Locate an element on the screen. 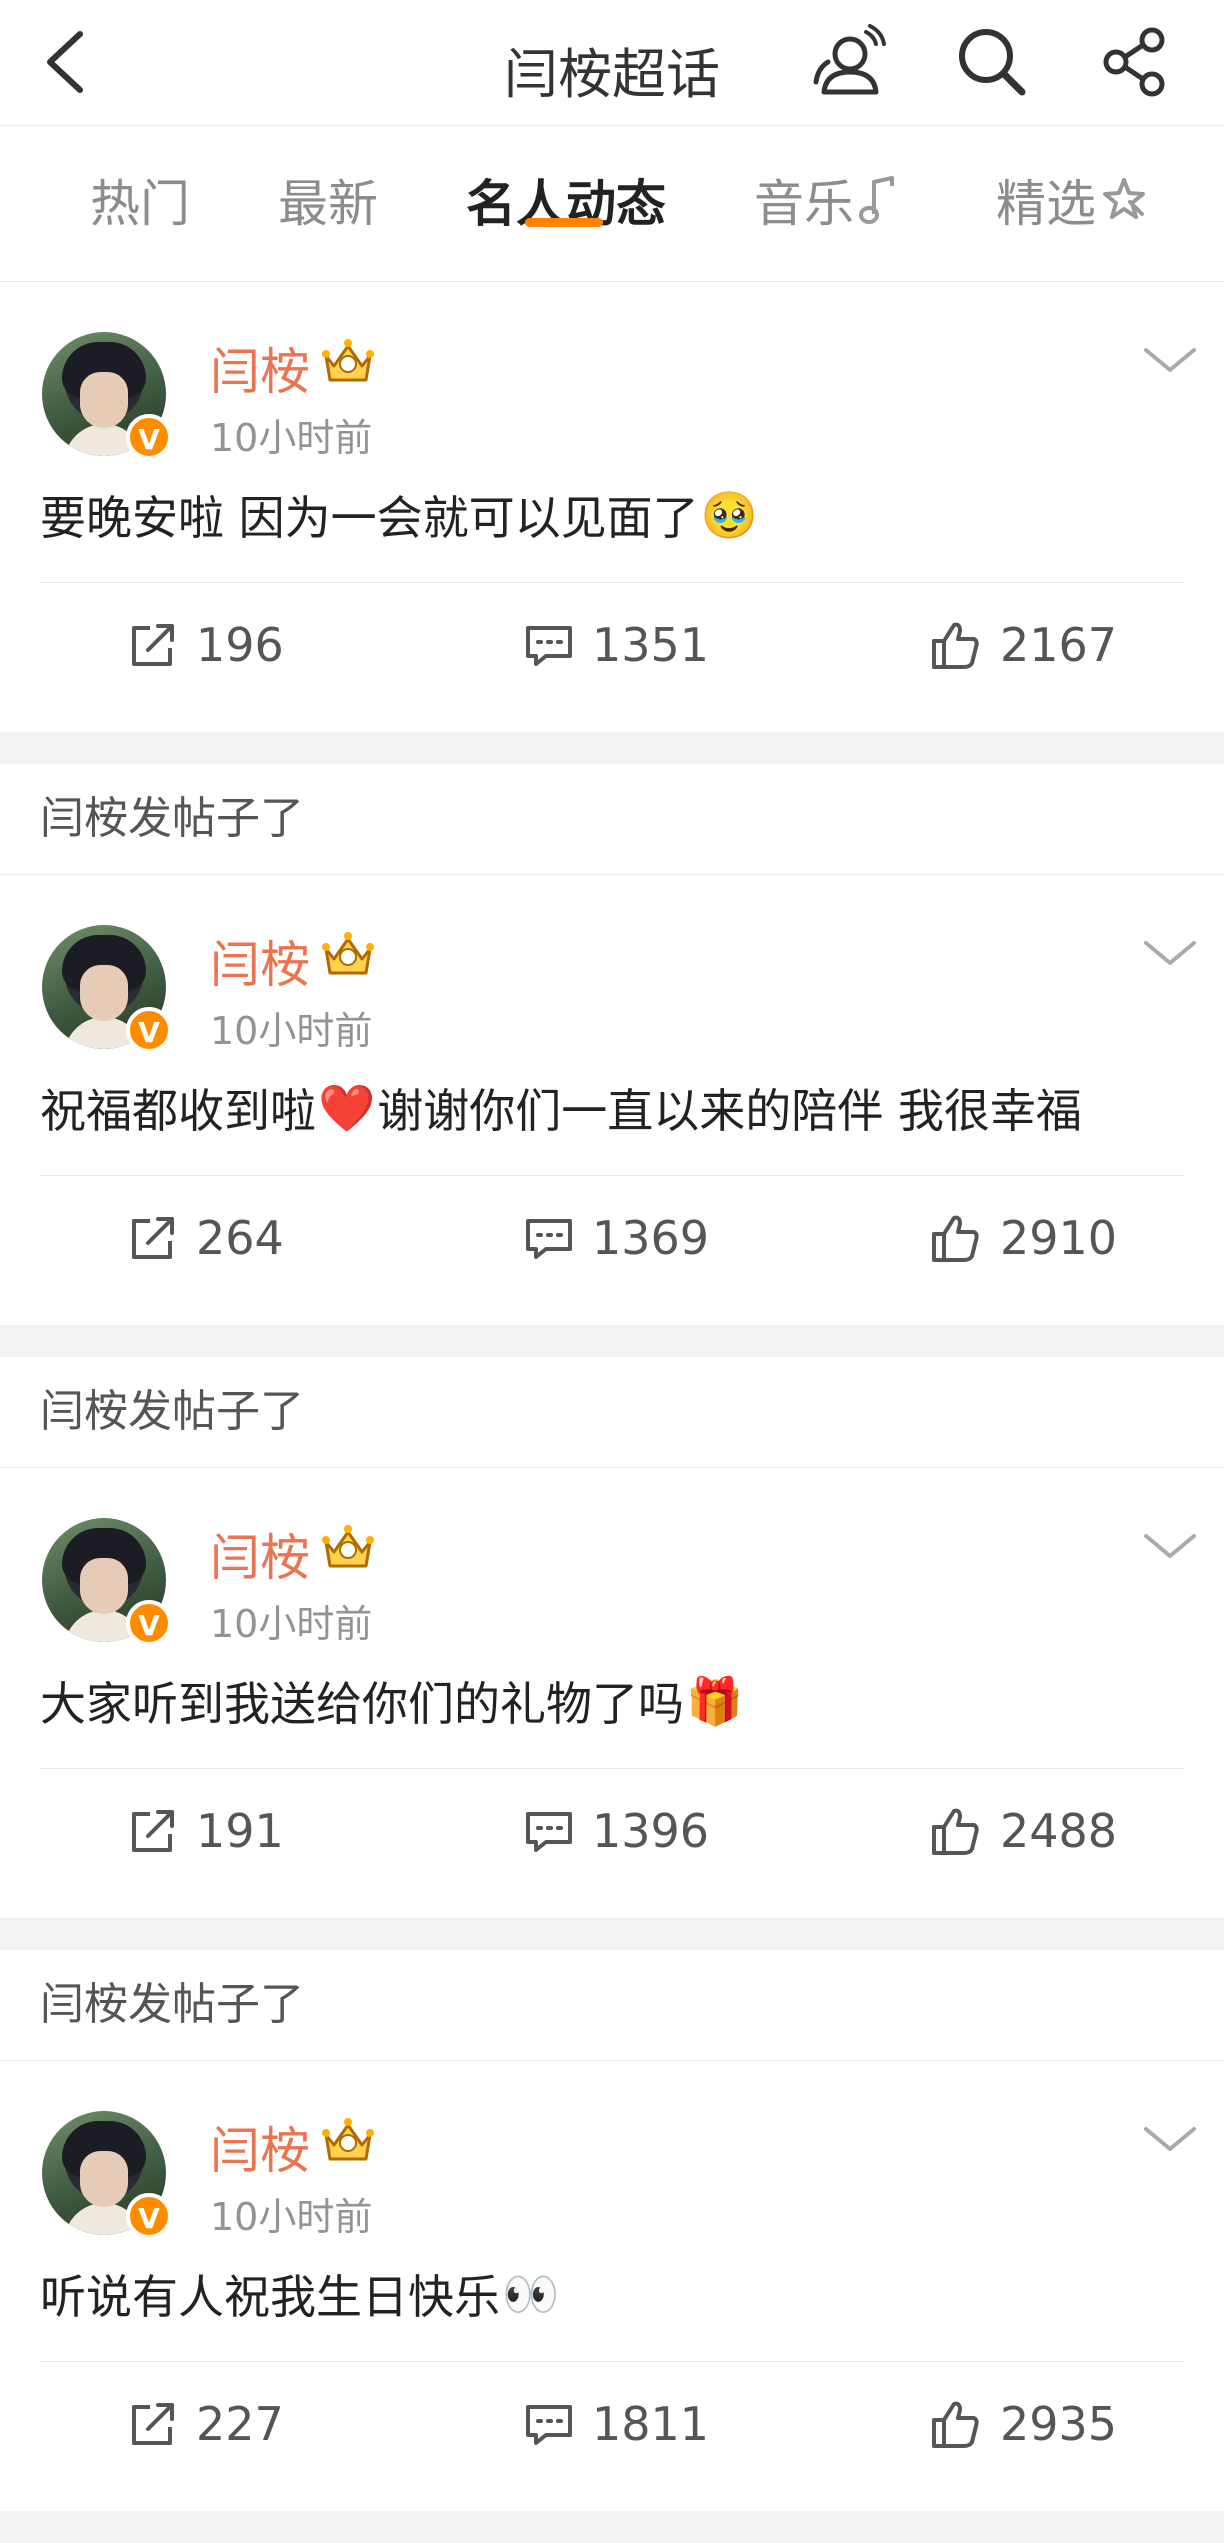  user-group-icon is located at coordinates (848, 62).